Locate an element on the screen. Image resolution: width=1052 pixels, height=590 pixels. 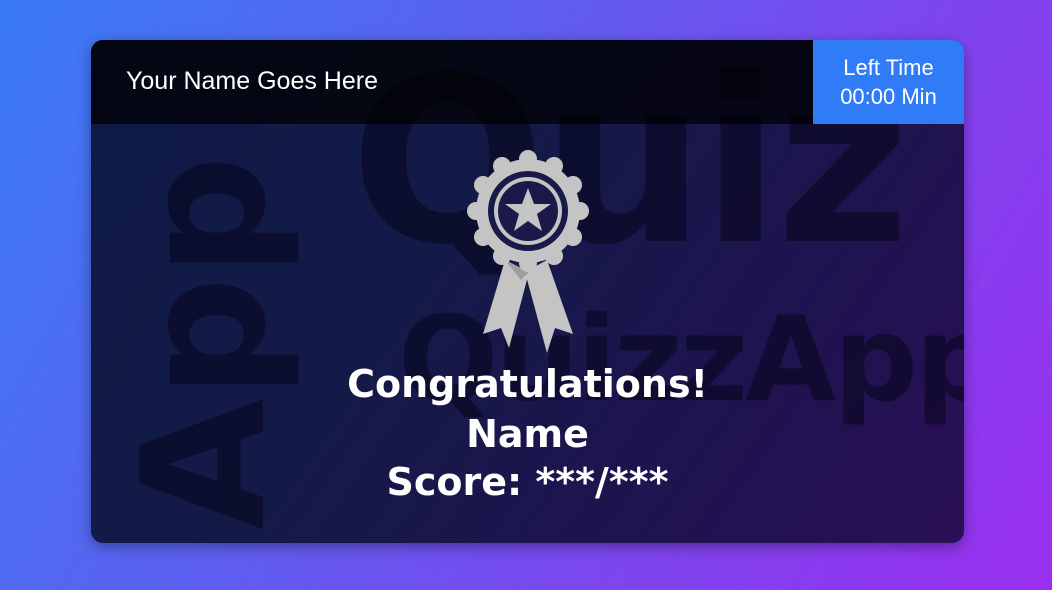
congratulations-heading: Congratulations! is located at coordinates (527, 384).